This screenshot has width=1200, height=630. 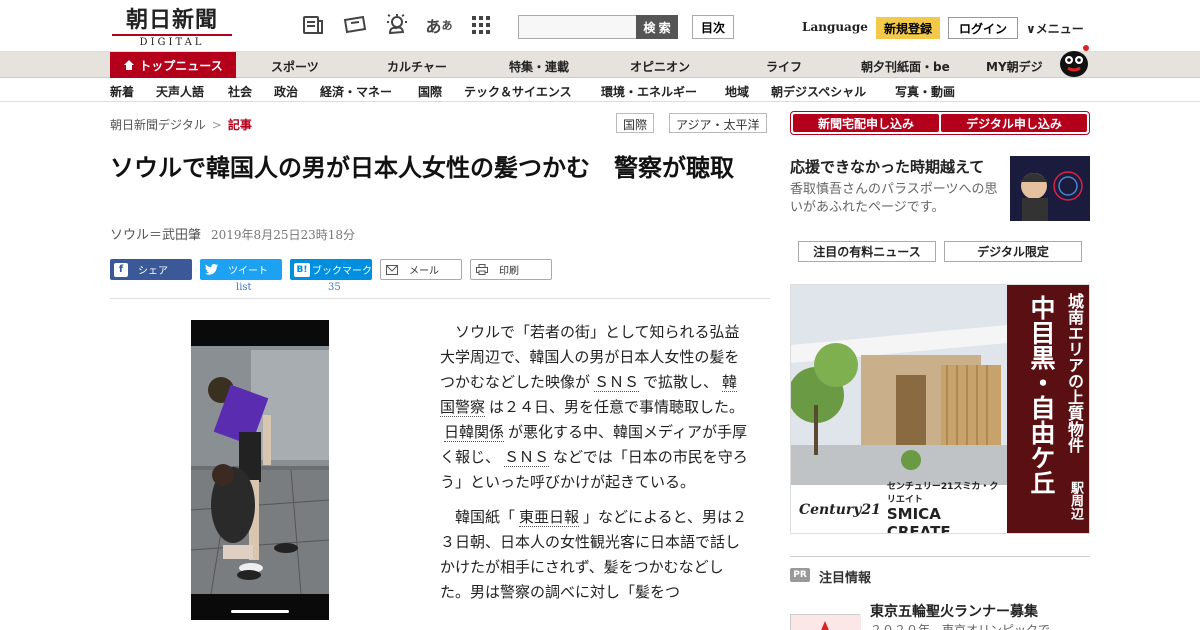 I want to click on pr-badge: PR, so click(x=800, y=575).